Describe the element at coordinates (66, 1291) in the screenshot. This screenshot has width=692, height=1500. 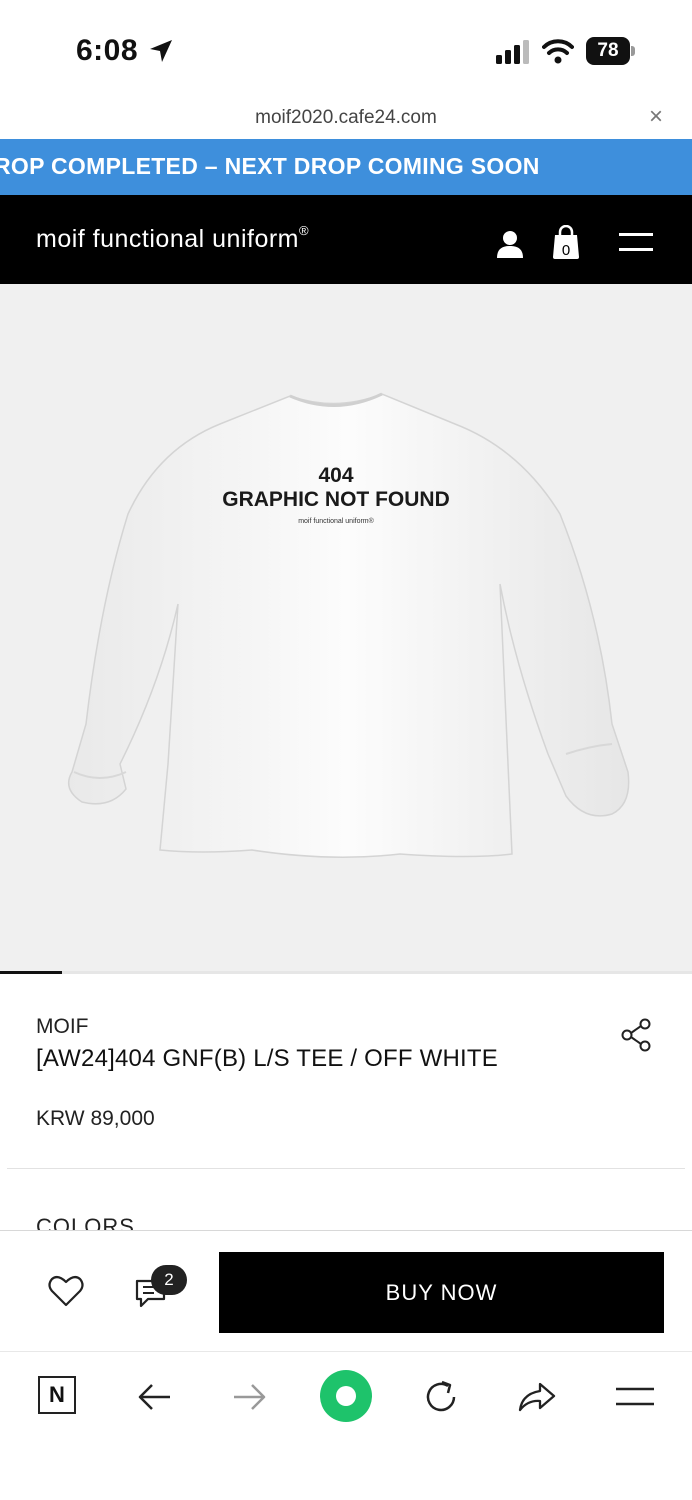
I see `heart-icon` at that location.